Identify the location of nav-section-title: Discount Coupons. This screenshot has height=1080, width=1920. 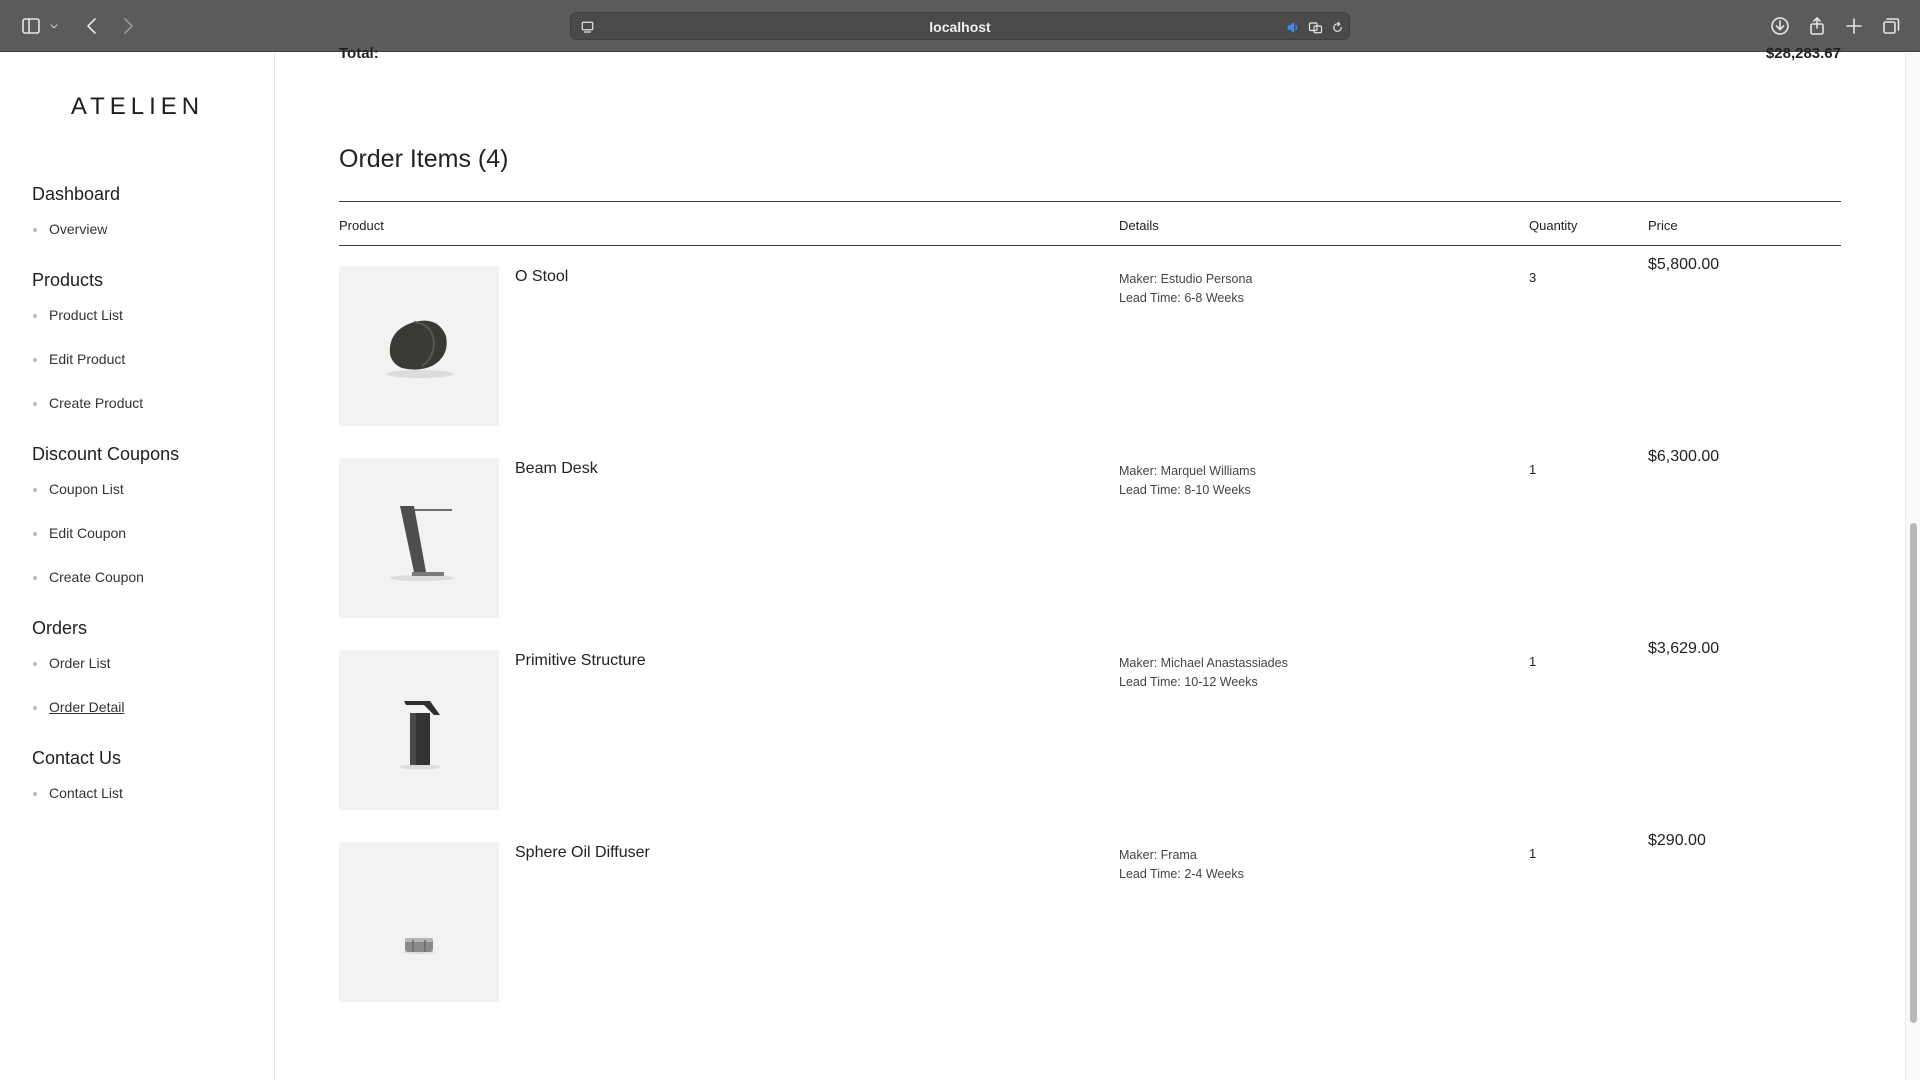
(106, 454).